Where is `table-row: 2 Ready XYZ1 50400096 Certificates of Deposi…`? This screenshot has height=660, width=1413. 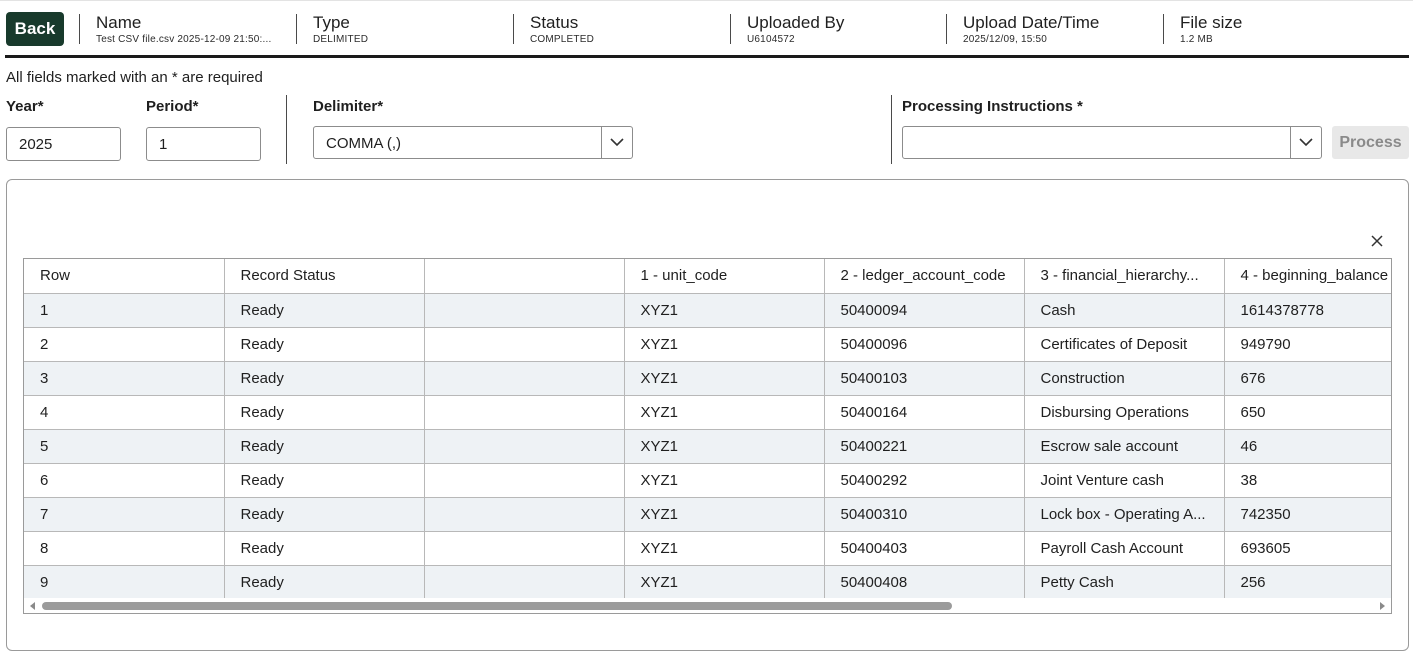 table-row: 2 Ready XYZ1 50400096 Certificates of Deposi… is located at coordinates (707, 344).